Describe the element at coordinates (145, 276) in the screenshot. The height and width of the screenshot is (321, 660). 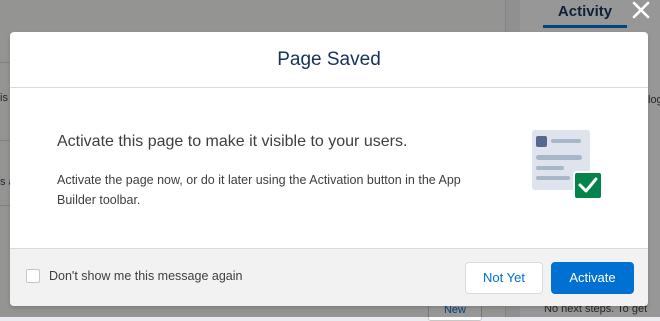
I see `dont-show-again-label: Don't show me this message again` at that location.